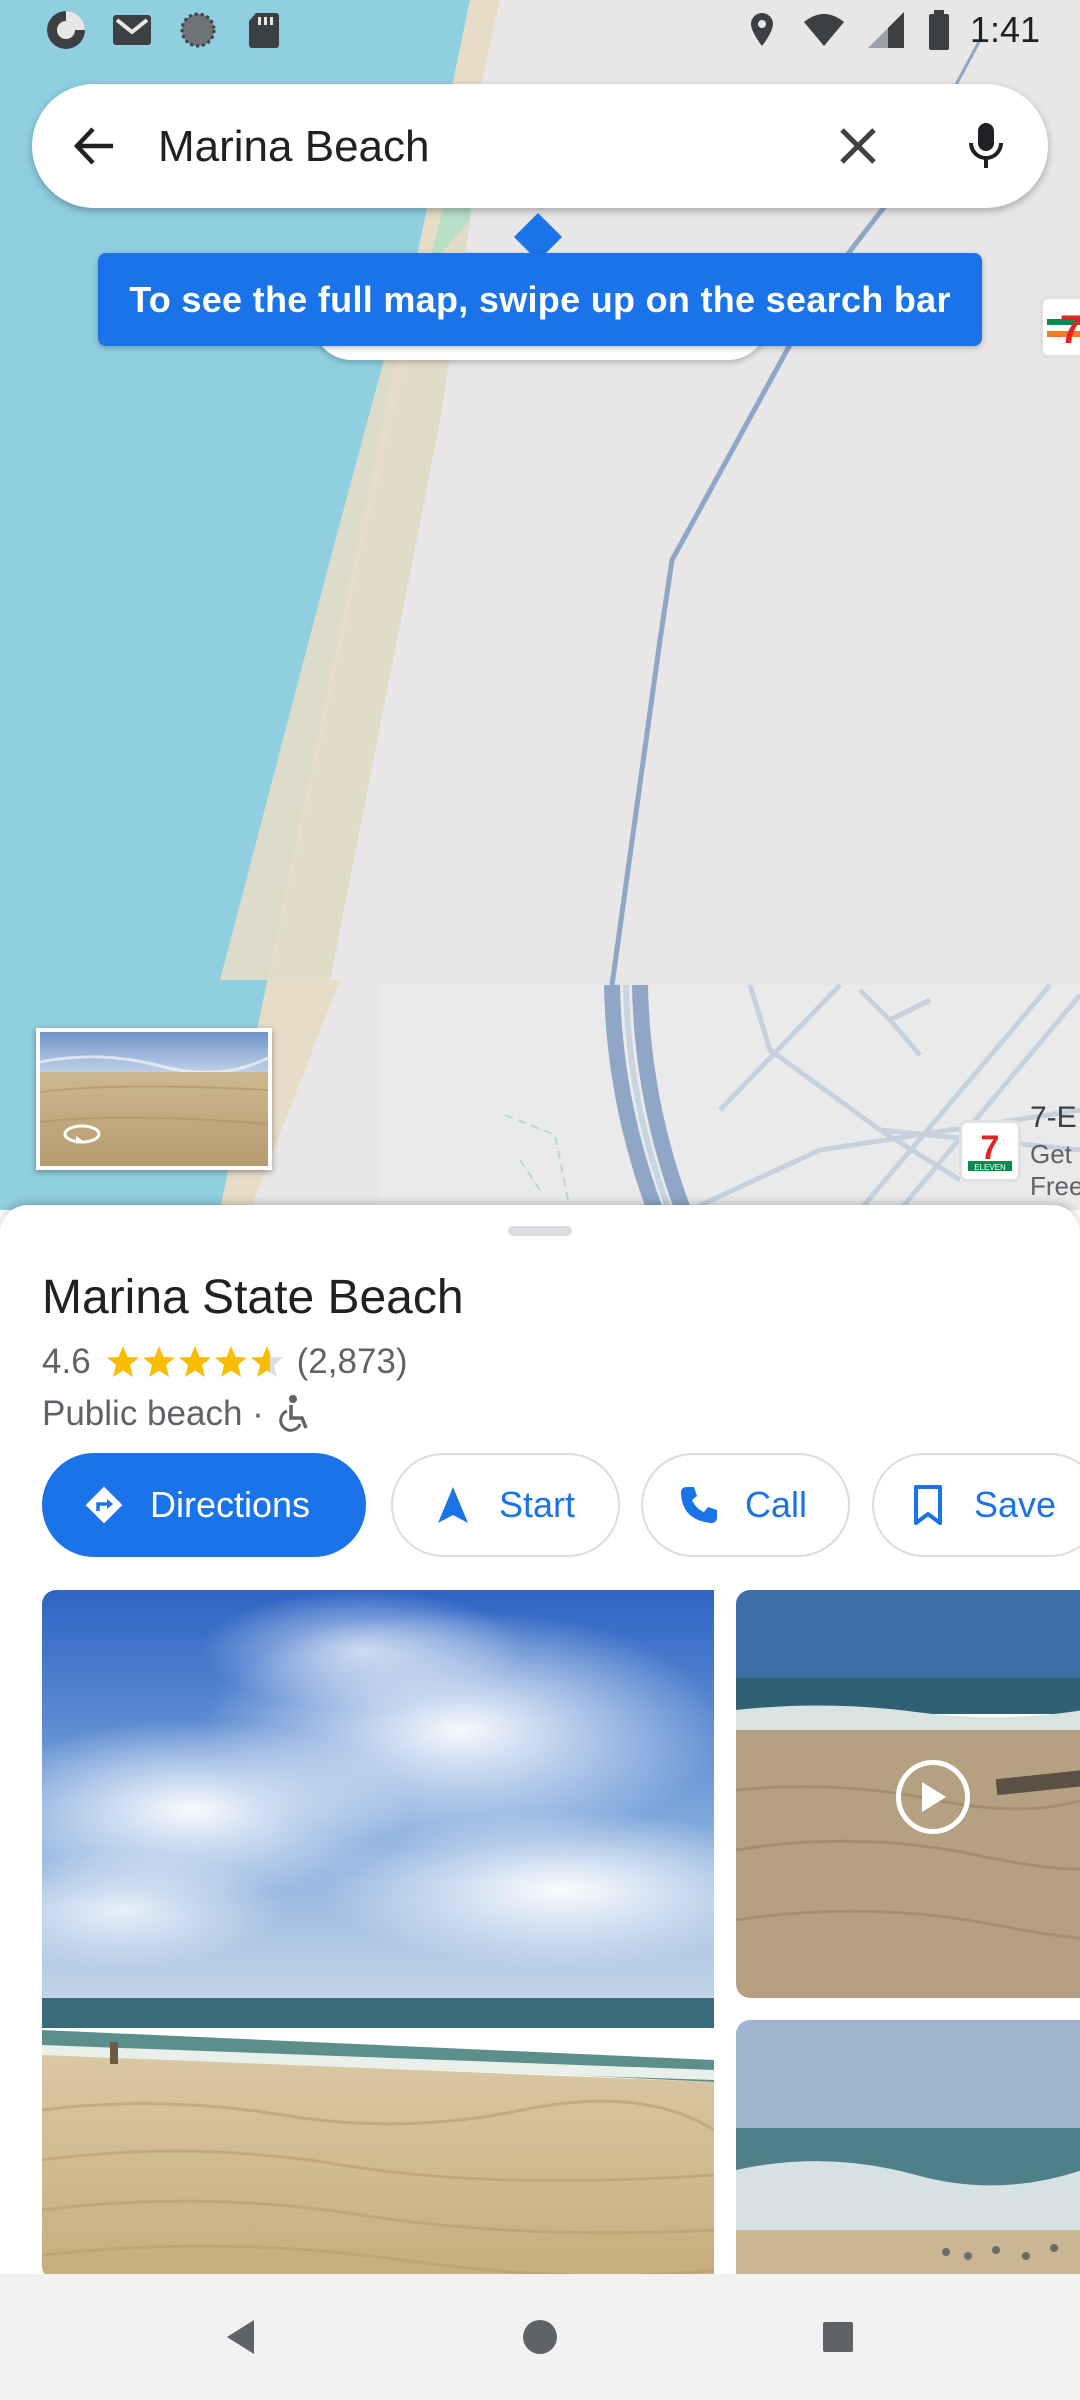 The image size is (1080, 2400). Describe the element at coordinates (66, 1361) in the screenshot. I see `rating-value: 4.6` at that location.